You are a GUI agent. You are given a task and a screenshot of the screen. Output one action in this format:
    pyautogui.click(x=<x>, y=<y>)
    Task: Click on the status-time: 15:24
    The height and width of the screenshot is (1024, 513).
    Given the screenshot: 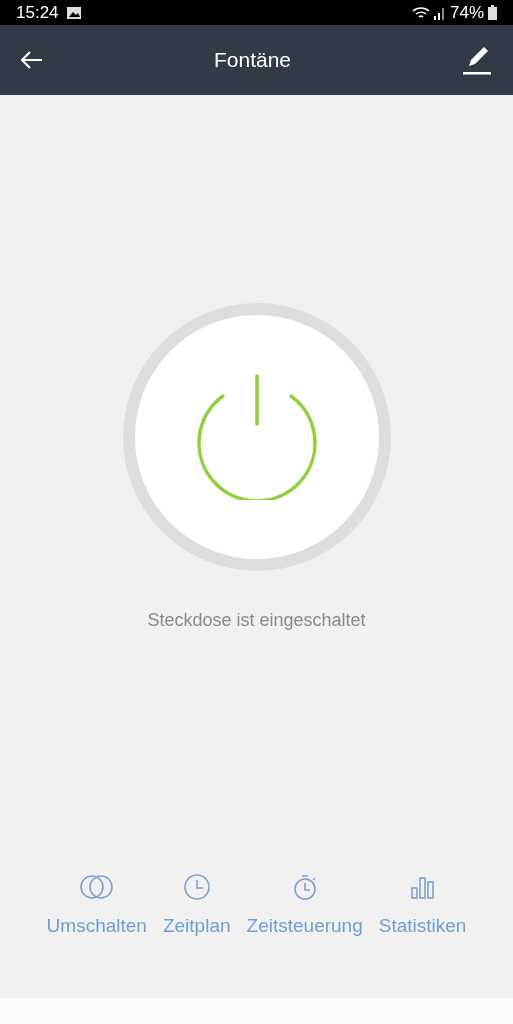 What is the action you would take?
    pyautogui.click(x=37, y=12)
    